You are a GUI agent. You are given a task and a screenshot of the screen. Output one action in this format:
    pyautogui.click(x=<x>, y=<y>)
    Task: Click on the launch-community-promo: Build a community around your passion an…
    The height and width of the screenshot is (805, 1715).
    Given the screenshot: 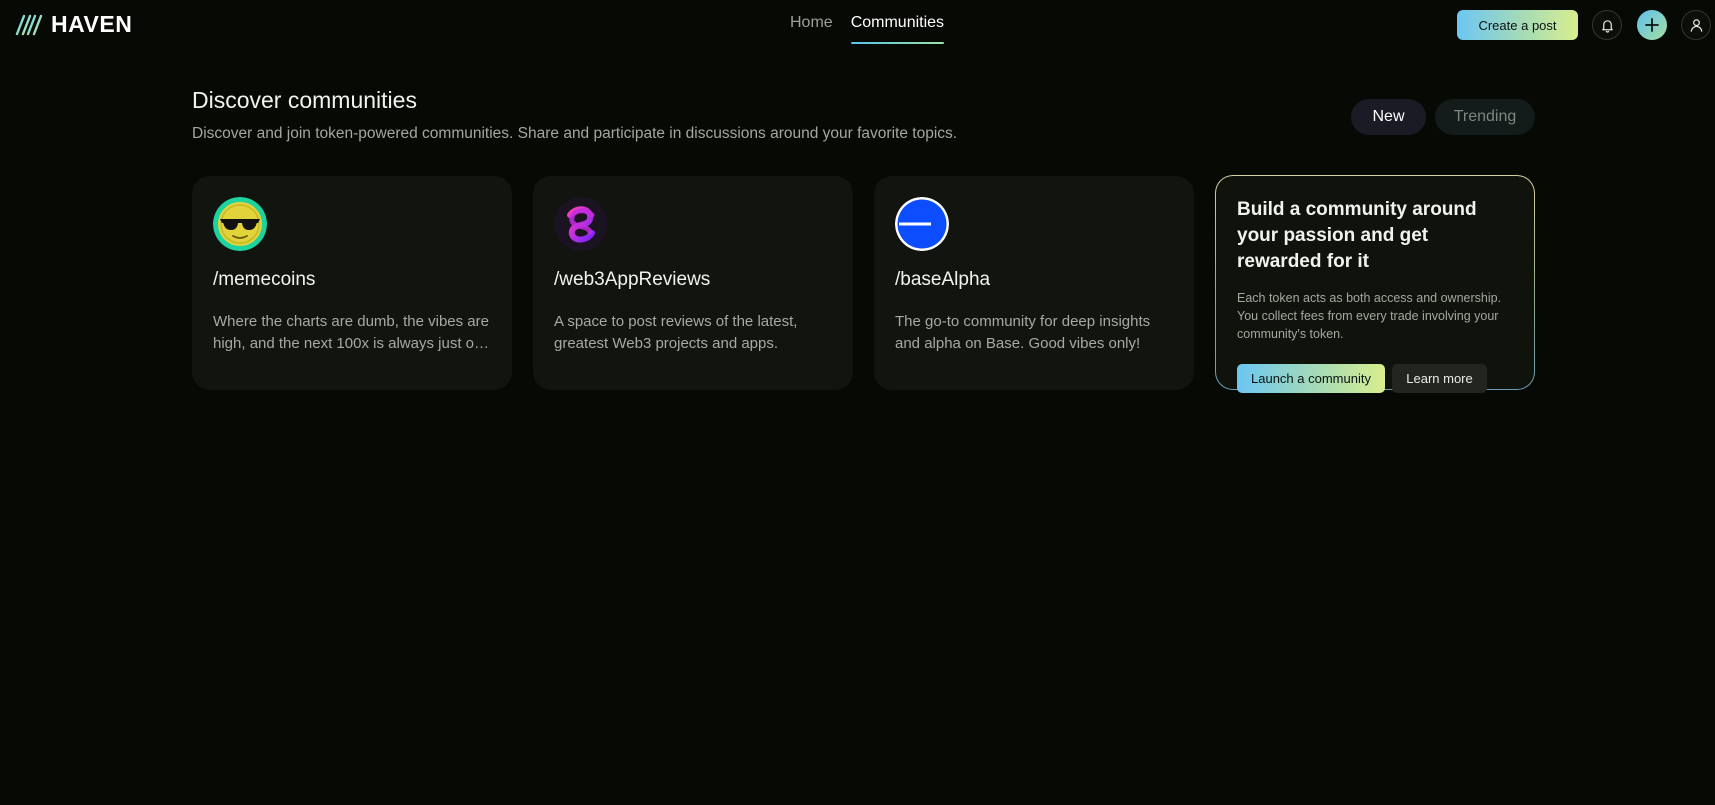 What is the action you would take?
    pyautogui.click(x=1375, y=284)
    